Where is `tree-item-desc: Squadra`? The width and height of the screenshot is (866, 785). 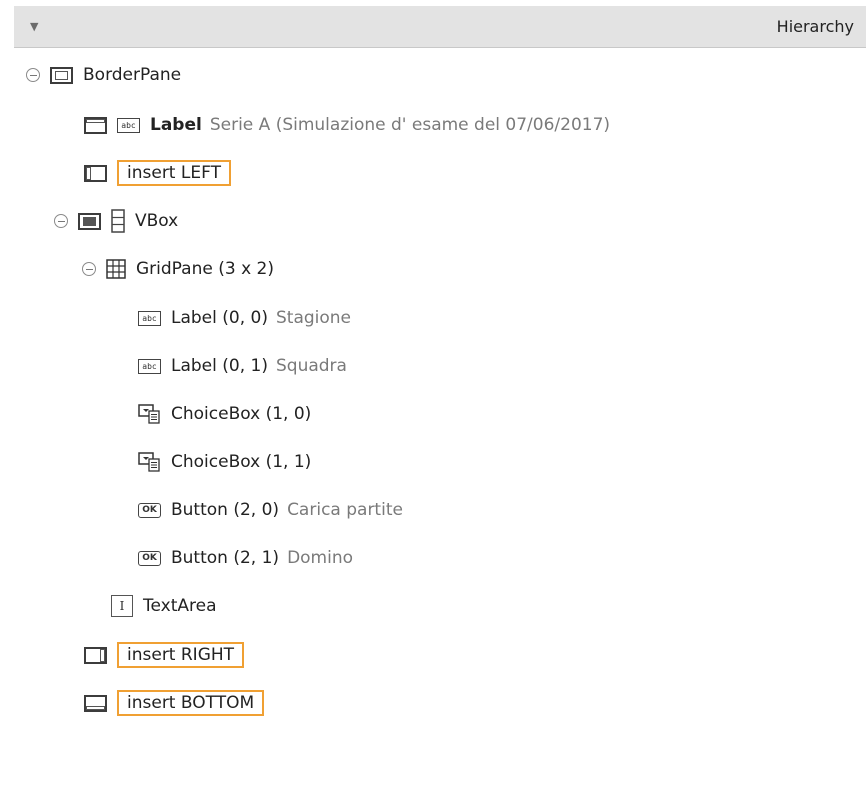 tree-item-desc: Squadra is located at coordinates (311, 366).